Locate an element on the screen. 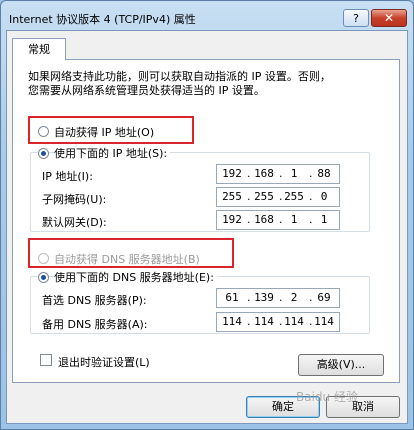 Image resolution: width=414 pixels, height=430 pixels. ip-address-octet-2: 168 is located at coordinates (264, 173).